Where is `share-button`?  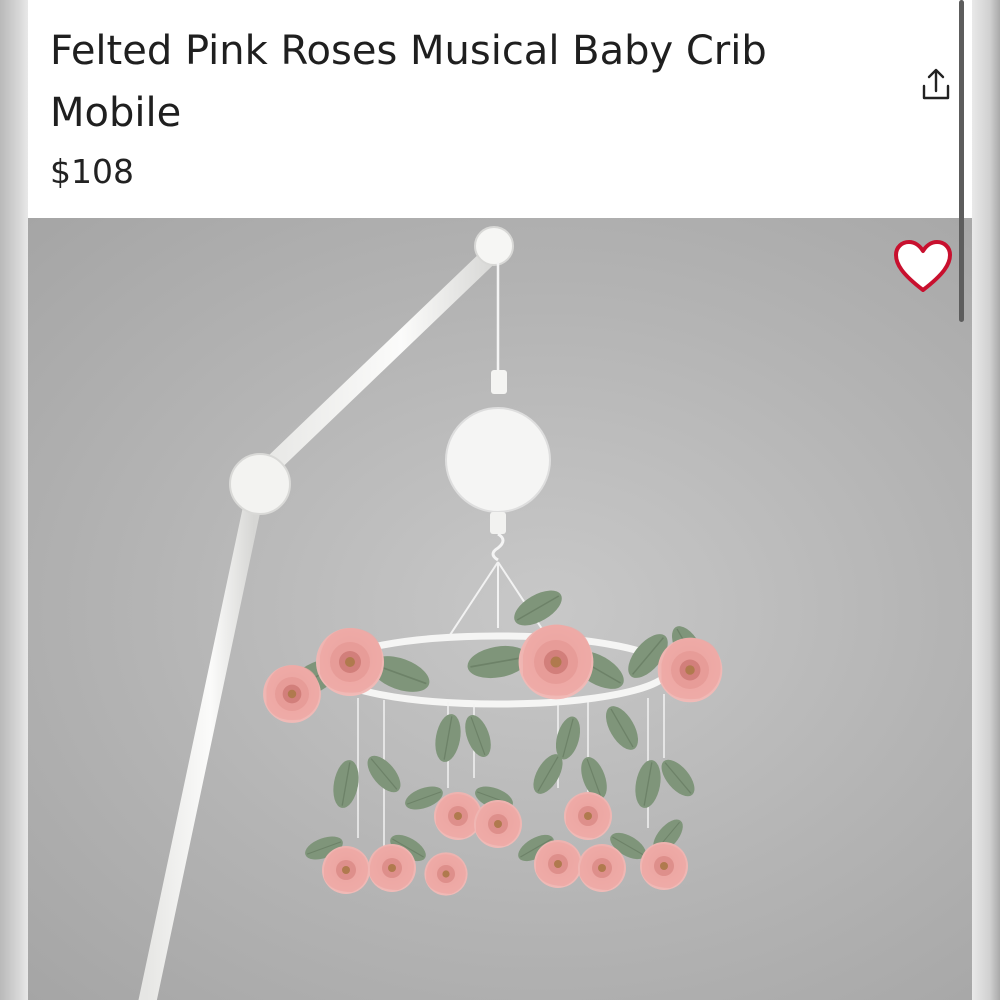 share-button is located at coordinates (936, 84).